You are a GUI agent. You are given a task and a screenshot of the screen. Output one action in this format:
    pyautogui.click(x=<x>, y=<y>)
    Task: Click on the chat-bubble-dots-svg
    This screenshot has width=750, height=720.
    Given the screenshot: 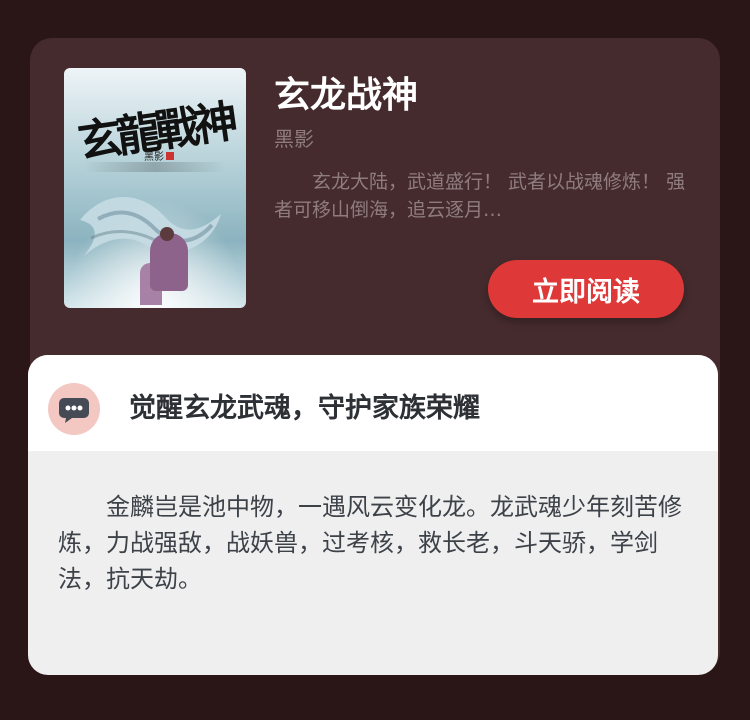 What is the action you would take?
    pyautogui.click(x=74, y=410)
    